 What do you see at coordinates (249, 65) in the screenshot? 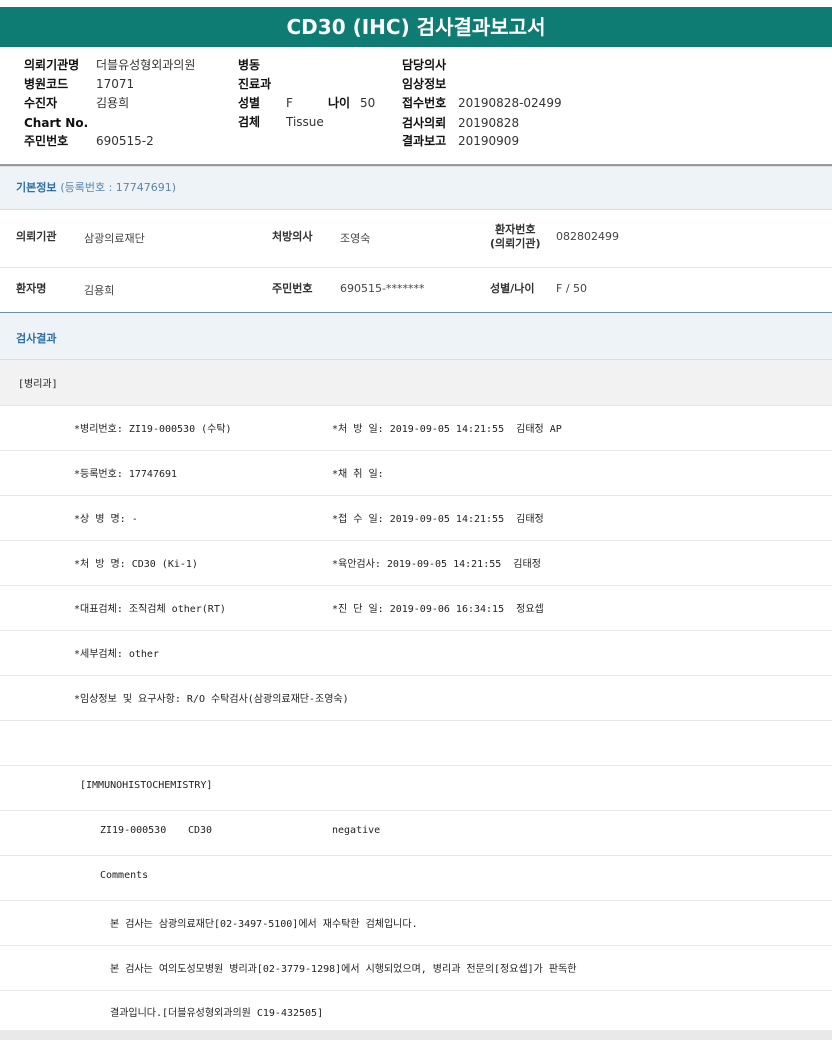
I see `header-ward: 병동` at bounding box center [249, 65].